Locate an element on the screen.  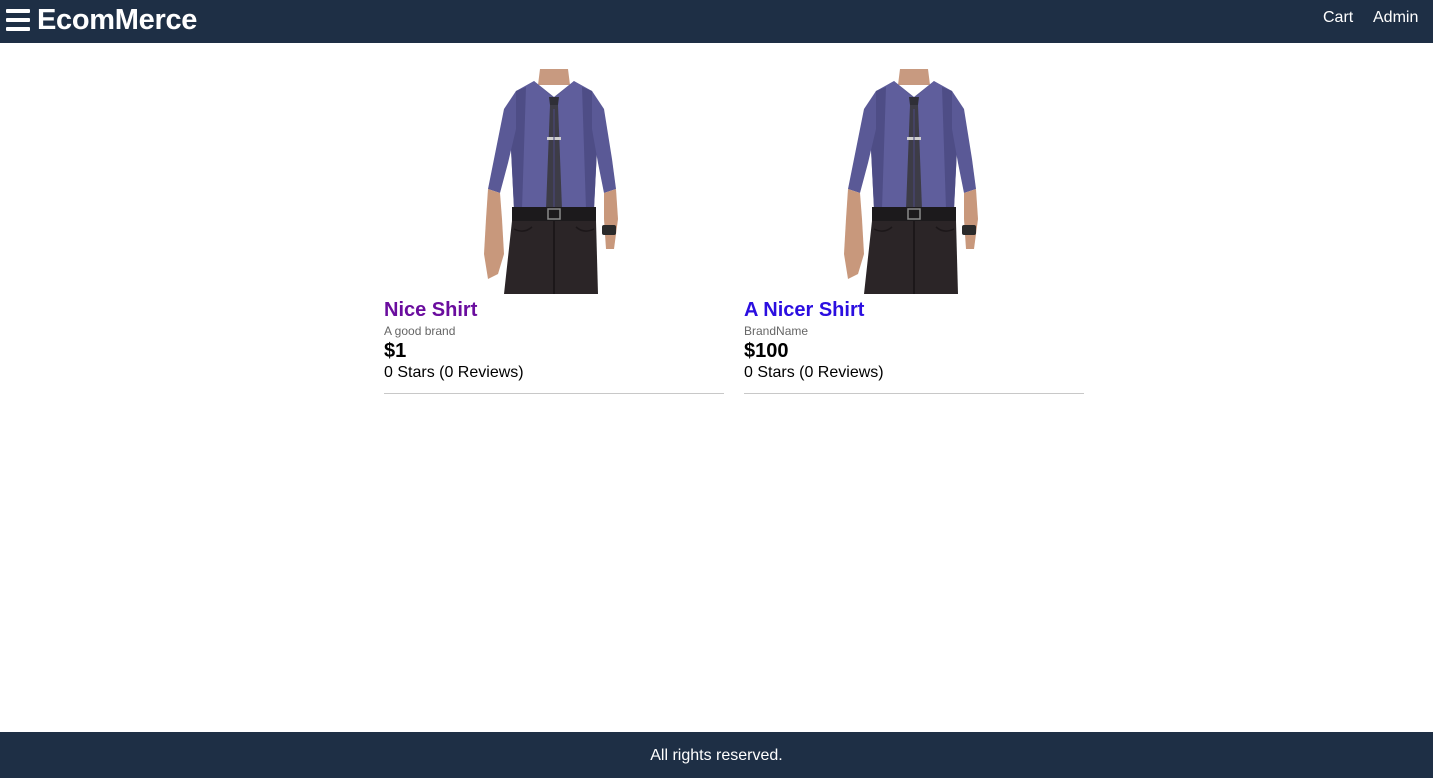
footer: All rights reserved. is located at coordinates (716, 755).